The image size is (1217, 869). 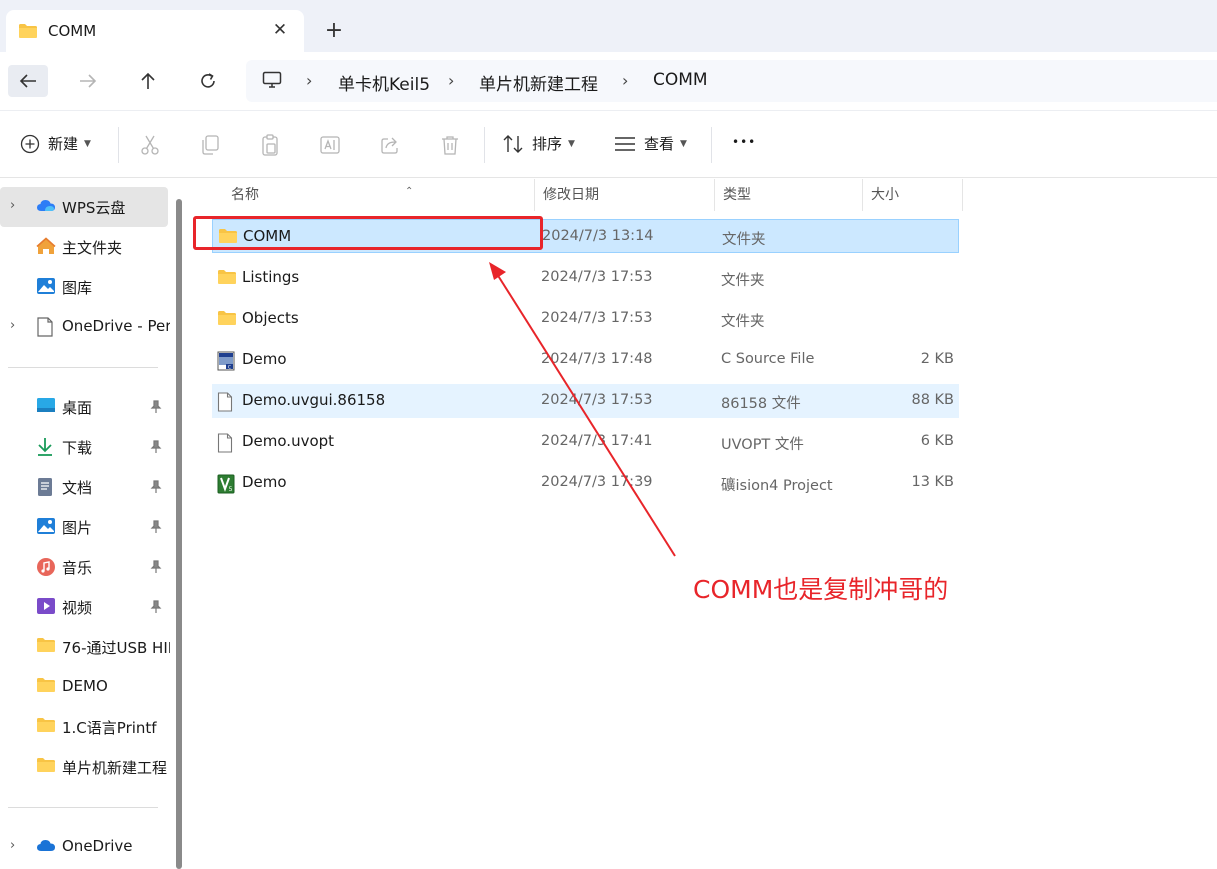 I want to click on refresh-button, so click(x=208, y=81).